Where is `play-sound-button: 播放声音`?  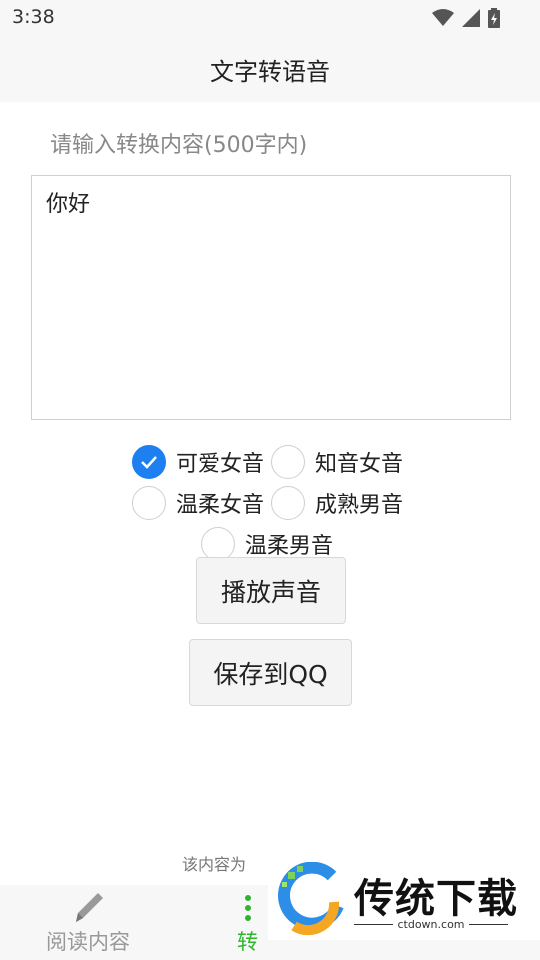 play-sound-button: 播放声音 is located at coordinates (271, 590).